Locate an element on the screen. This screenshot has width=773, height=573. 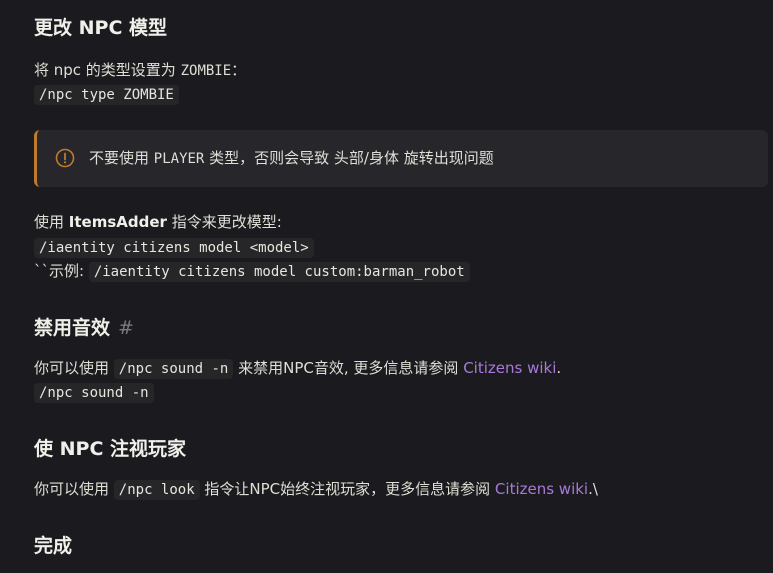
warning-icon is located at coordinates (65, 158).